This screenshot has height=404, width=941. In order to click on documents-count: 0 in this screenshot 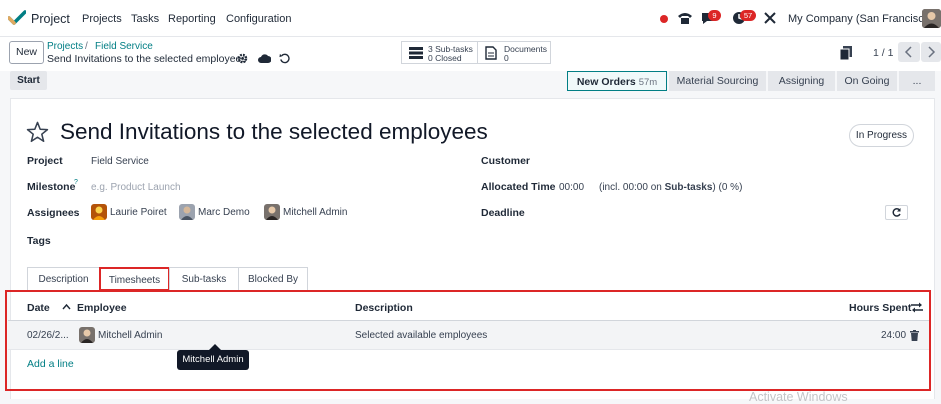, I will do `click(506, 58)`.